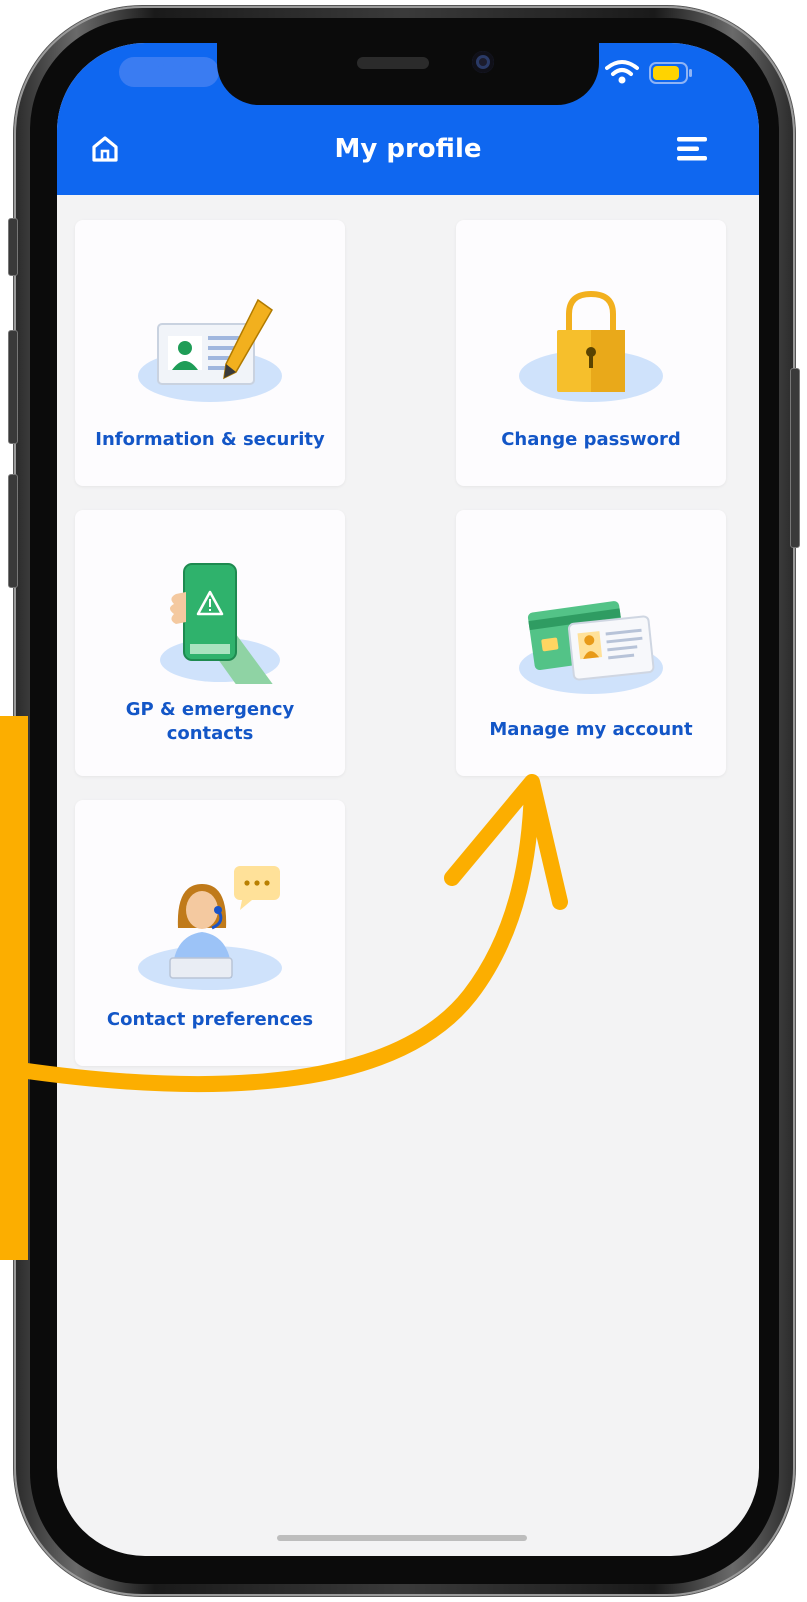 The image size is (807, 1602). I want to click on tile-information-security: Information & security, so click(210, 353).